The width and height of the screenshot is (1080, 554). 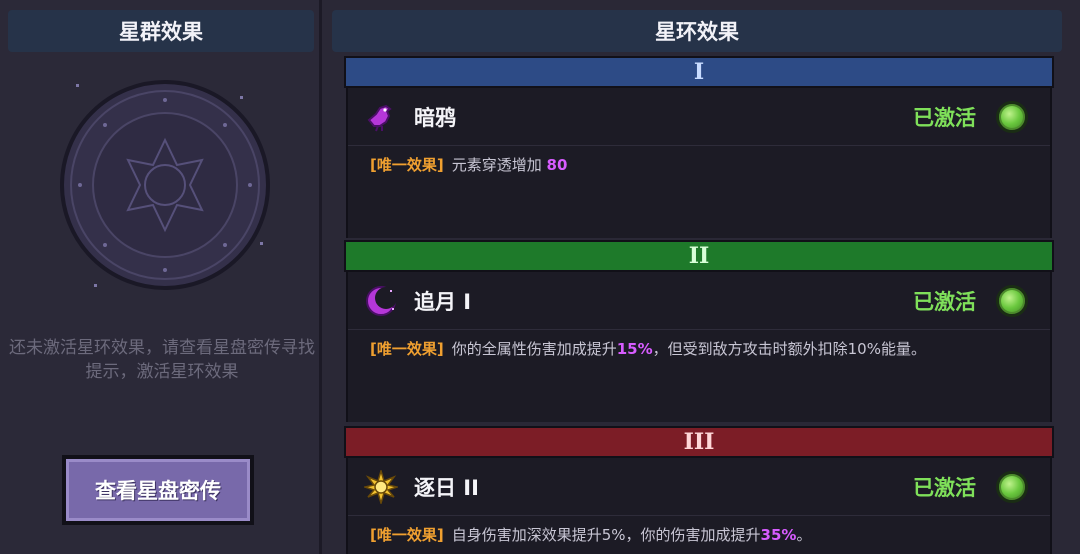 What do you see at coordinates (705, 165) in the screenshot?
I see `effect-description: [唯一效果] 元素穿透增加 80` at bounding box center [705, 165].